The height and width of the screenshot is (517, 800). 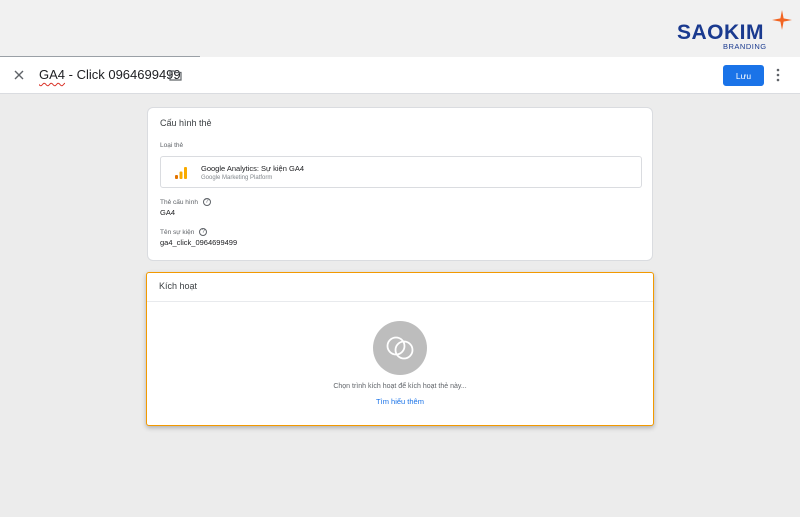 What do you see at coordinates (400, 401) in the screenshot?
I see `learn-more-link: Tìm hiểu thêm` at bounding box center [400, 401].